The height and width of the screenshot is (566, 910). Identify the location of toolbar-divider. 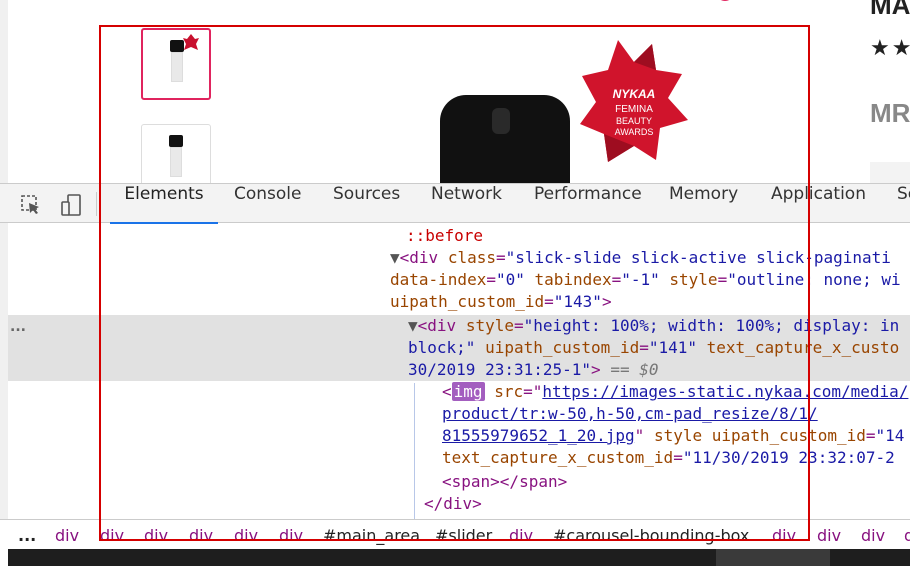
(96, 204).